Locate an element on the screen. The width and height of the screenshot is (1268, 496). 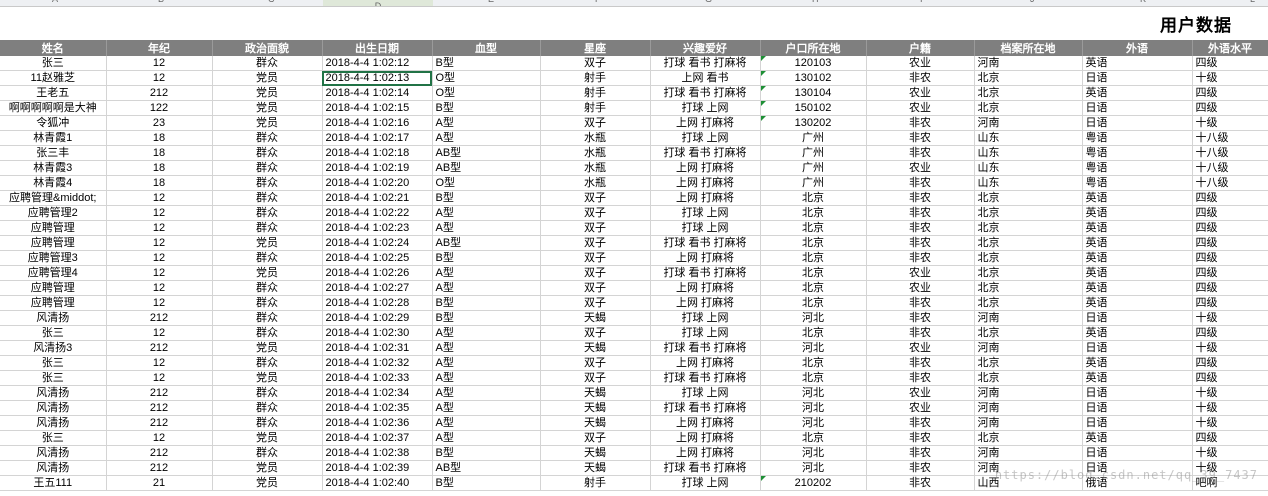
table-cell: 应聘管理4 is located at coordinates (53, 273).